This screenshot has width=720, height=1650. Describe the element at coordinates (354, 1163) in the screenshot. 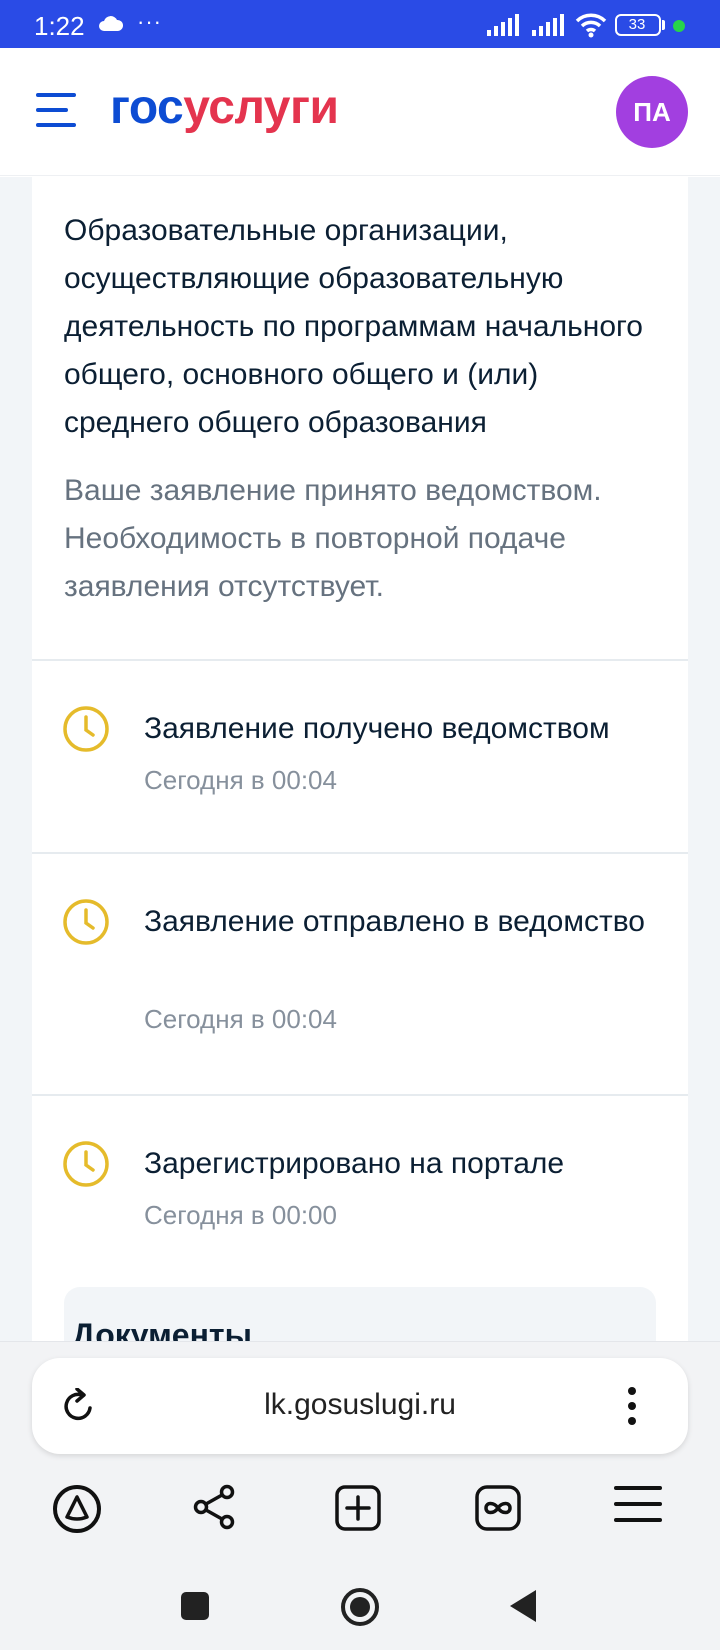

I see `history-title: Зарегистрировано на портале` at that location.